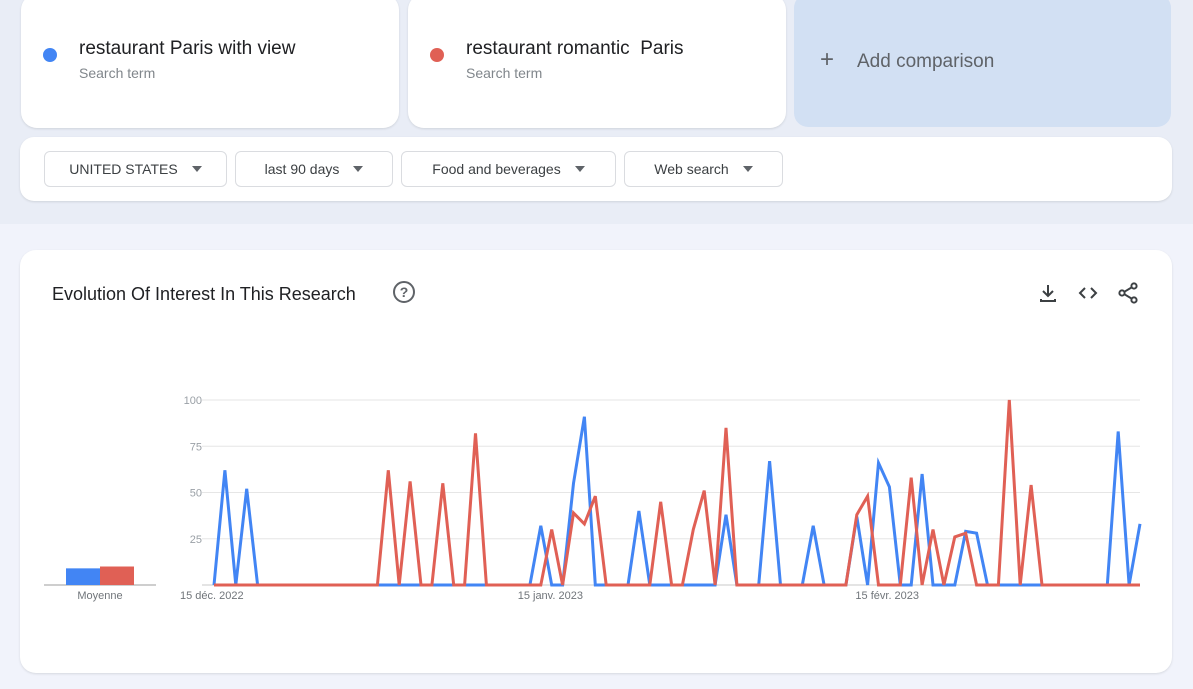 This screenshot has height=689, width=1193. I want to click on x-tick-label: 15 janv. 2023, so click(550, 596).